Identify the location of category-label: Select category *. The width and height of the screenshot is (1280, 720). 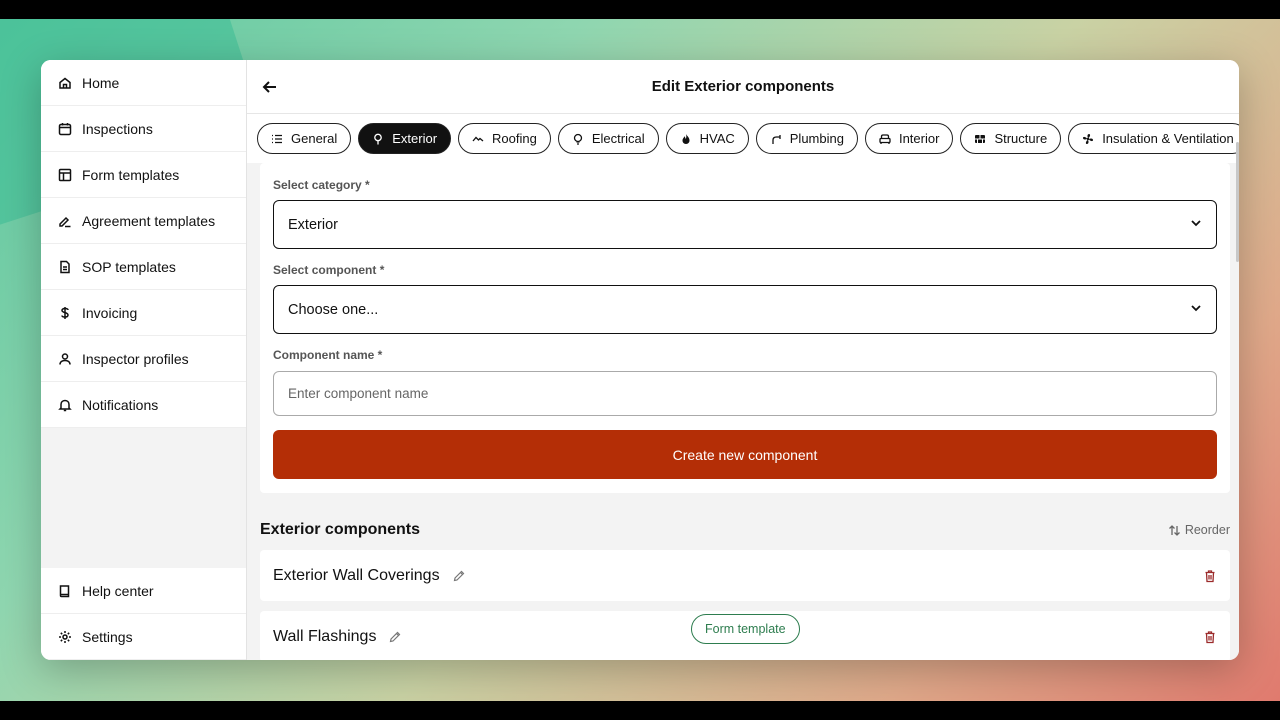
(321, 185).